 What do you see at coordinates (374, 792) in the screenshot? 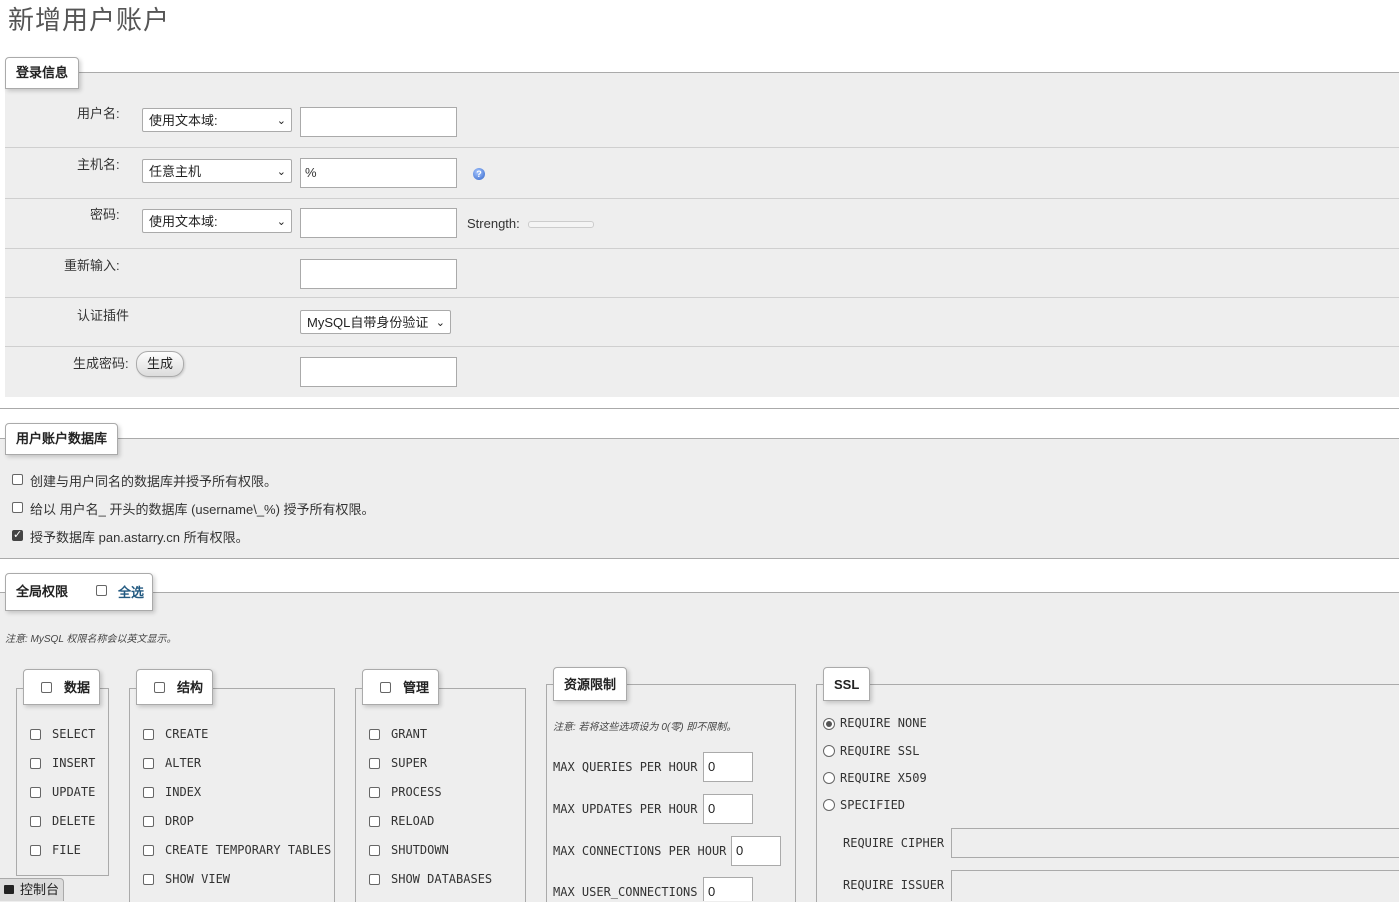
I see `process-checkbox` at bounding box center [374, 792].